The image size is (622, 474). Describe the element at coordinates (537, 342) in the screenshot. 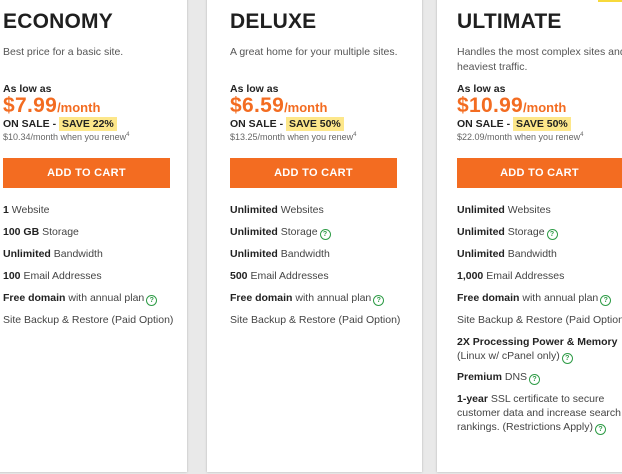

I see `feature-highlight: 2X Processing Power & Memory` at that location.